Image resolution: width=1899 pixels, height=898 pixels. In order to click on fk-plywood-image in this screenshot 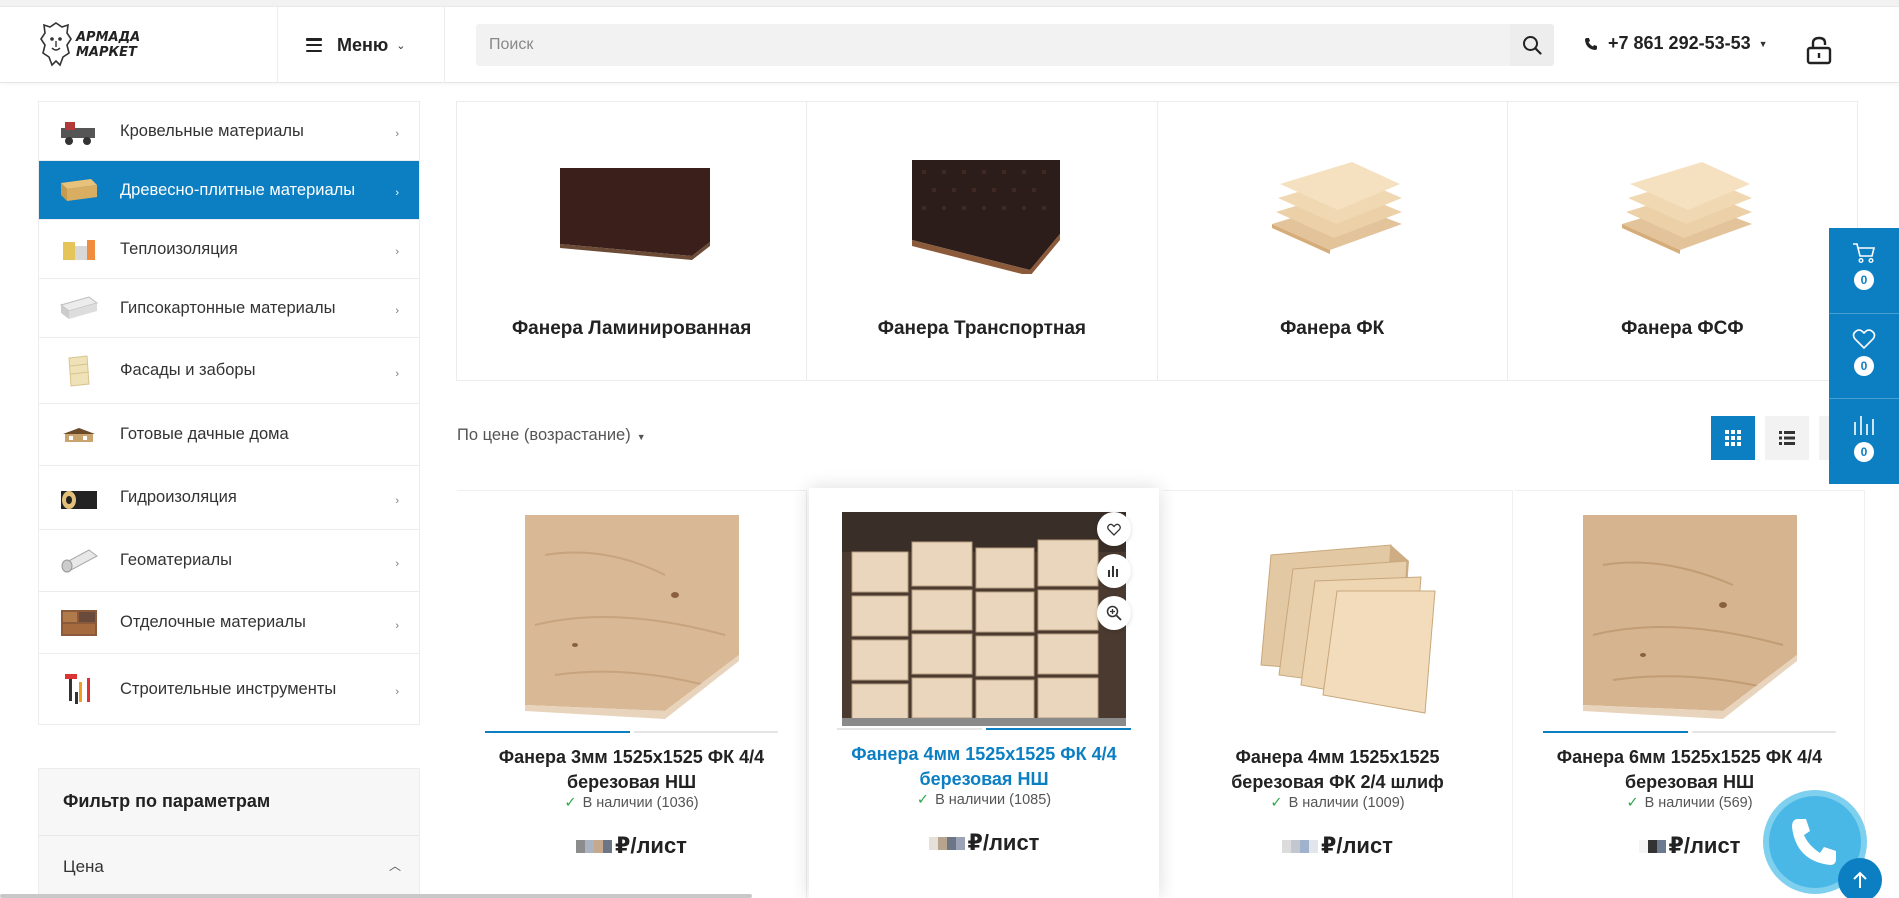, I will do `click(1337, 208)`.